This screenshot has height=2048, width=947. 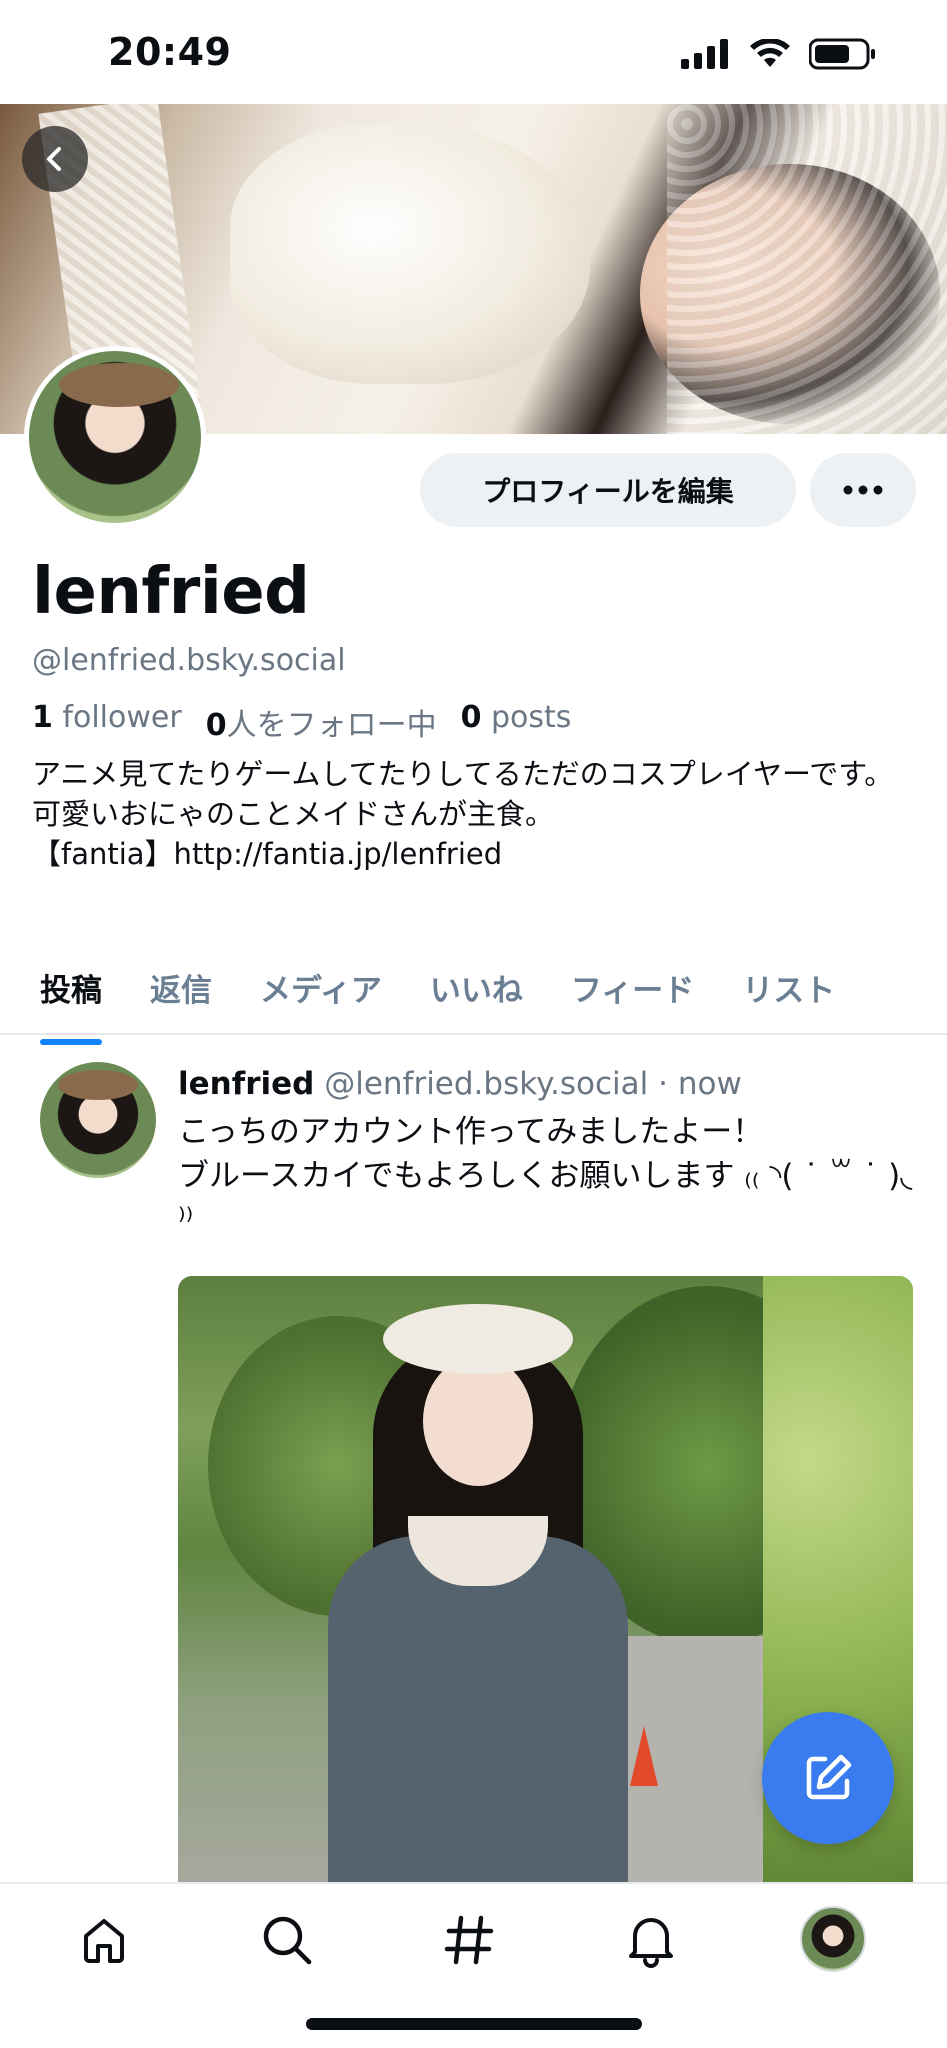 I want to click on posts-stat: 0 posts, so click(x=516, y=722).